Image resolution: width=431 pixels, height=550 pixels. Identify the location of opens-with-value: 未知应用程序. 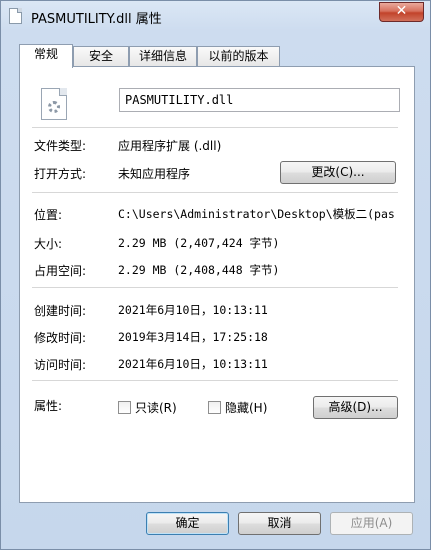
(154, 174).